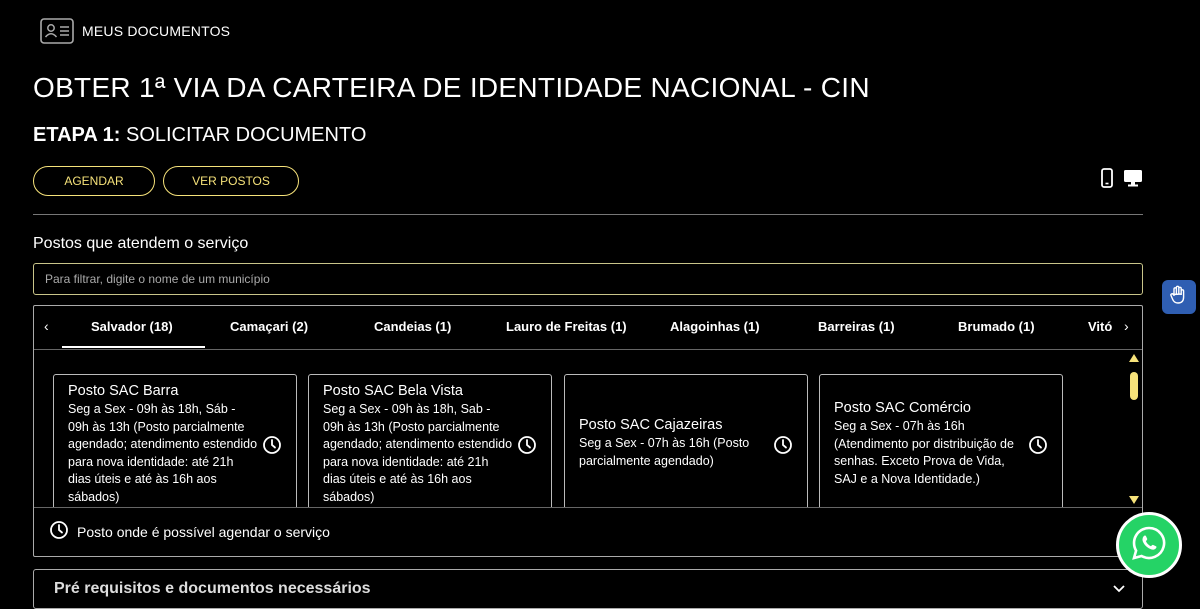 This screenshot has height=609, width=1200. What do you see at coordinates (1119, 589) in the screenshot?
I see `chevron-down-icon` at bounding box center [1119, 589].